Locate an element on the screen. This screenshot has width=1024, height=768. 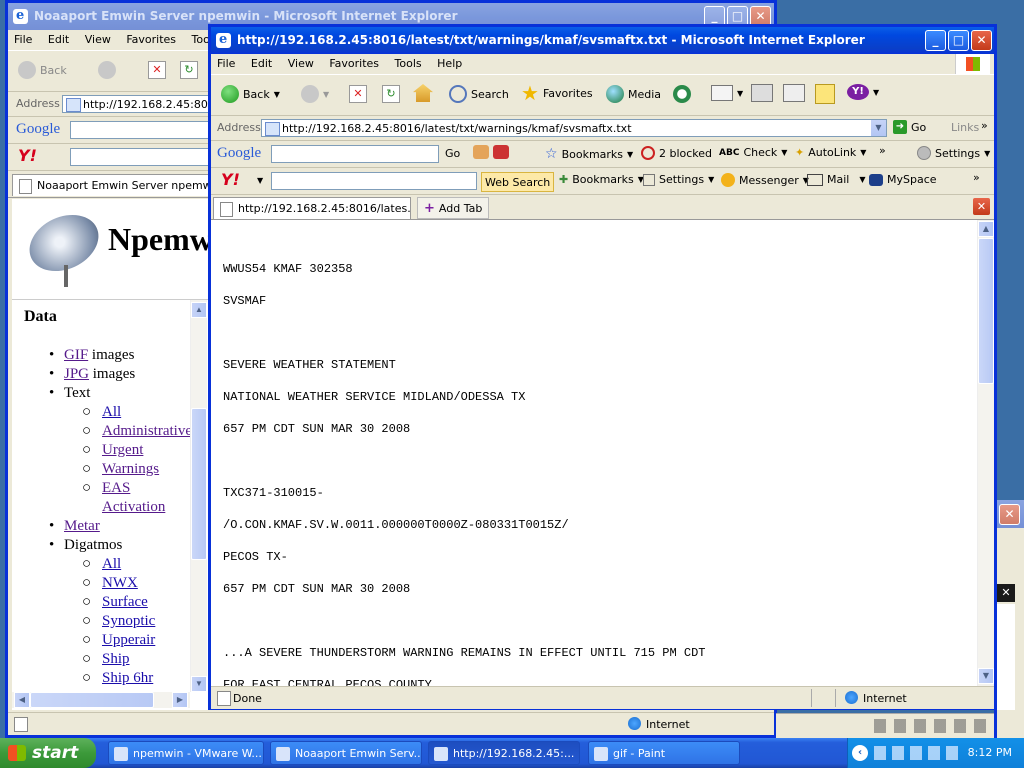
tray-chevron-icon: ‹ is located at coordinates (860, 753).